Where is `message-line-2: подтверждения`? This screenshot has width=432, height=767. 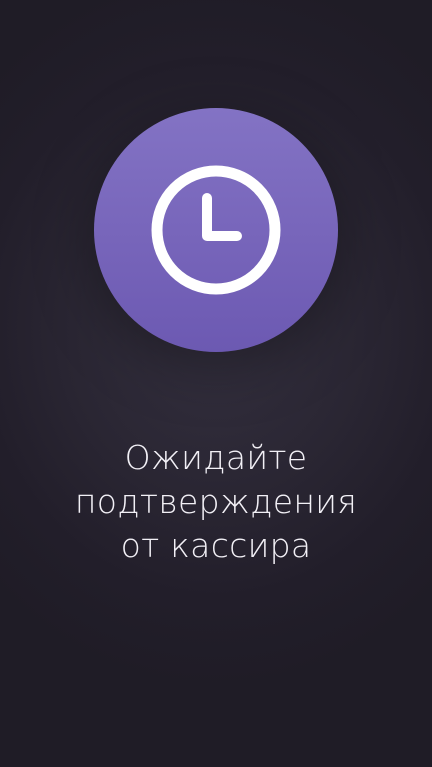 message-line-2: подтверждения is located at coordinates (216, 501).